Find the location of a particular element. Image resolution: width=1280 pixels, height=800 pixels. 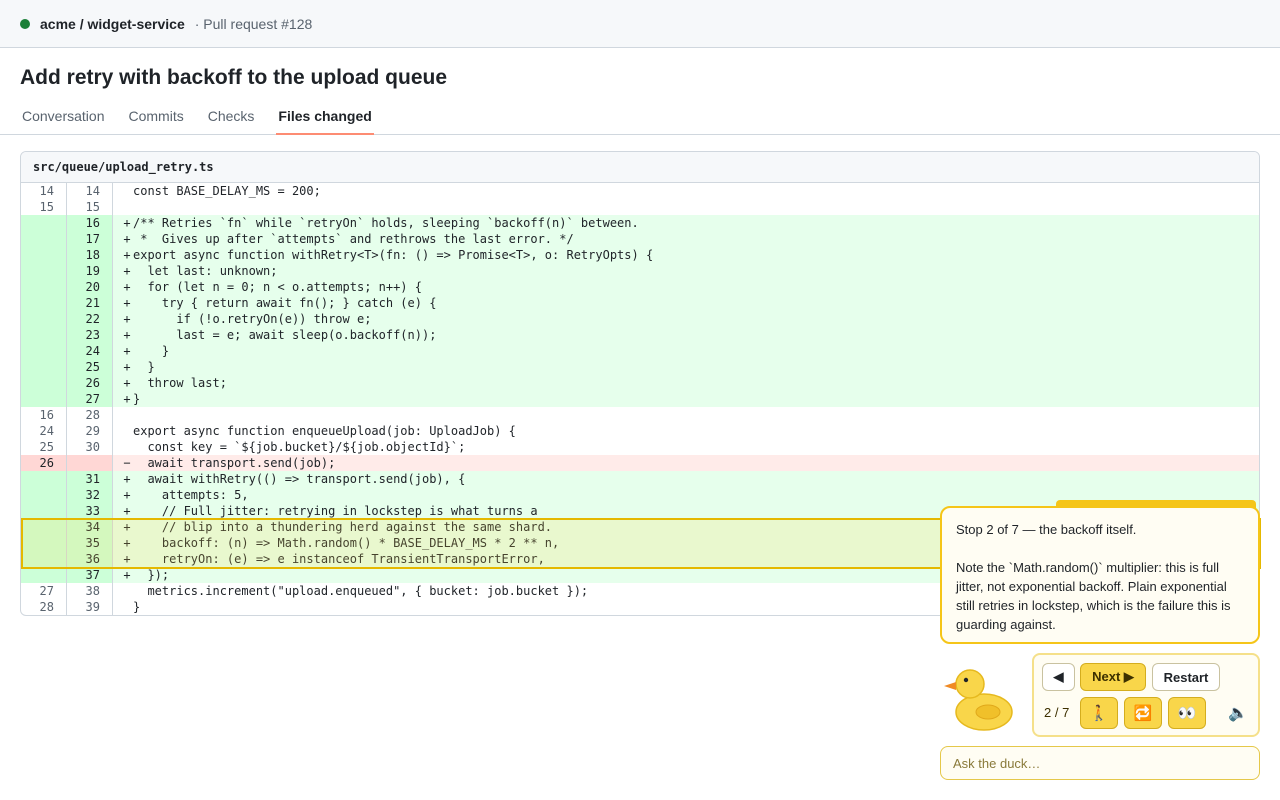

diff-line: 23 + last = e; await sleep(o.backoff(n)); is located at coordinates (640, 335).